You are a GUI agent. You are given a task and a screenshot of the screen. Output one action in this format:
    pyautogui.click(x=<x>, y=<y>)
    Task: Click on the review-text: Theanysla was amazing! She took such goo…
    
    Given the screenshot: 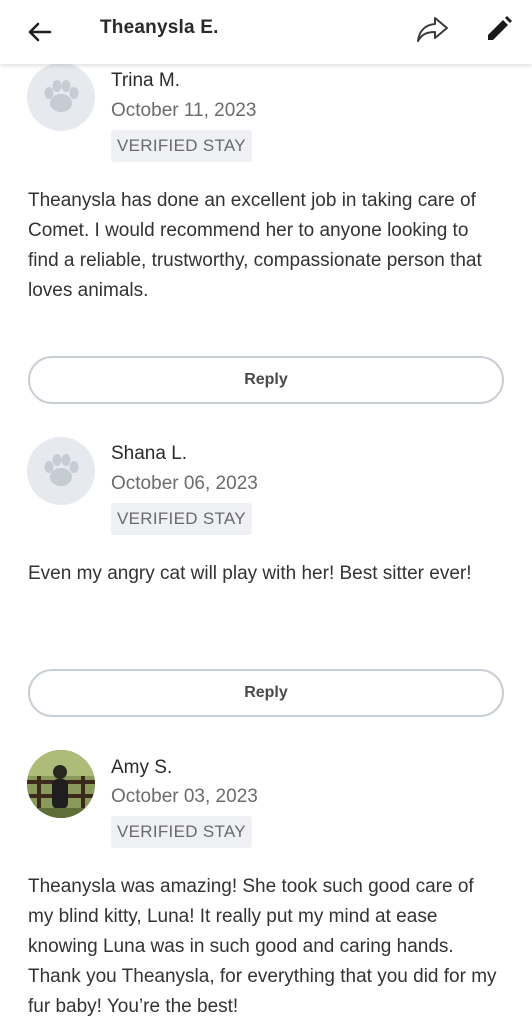 What is the action you would take?
    pyautogui.click(x=262, y=946)
    